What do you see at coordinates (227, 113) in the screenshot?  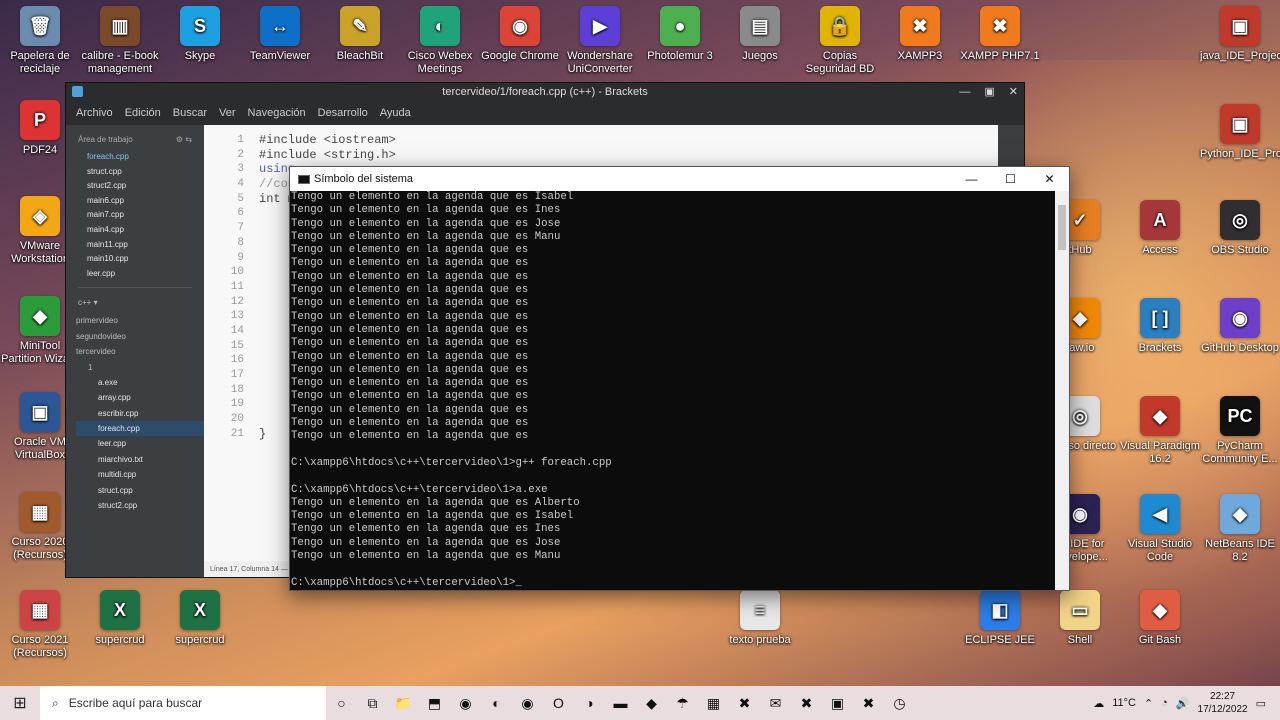 I see `menu-3: Ver` at bounding box center [227, 113].